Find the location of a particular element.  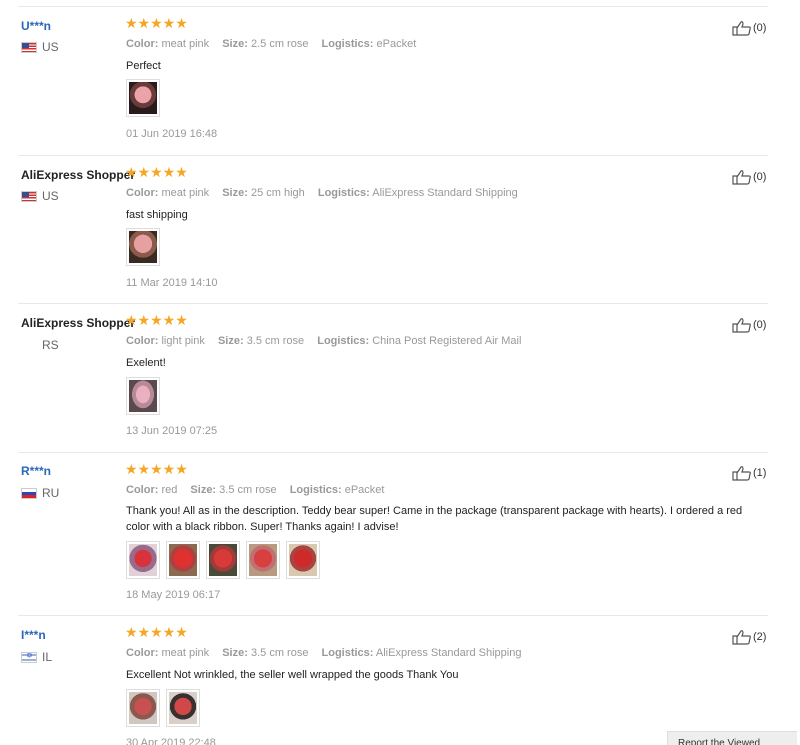

helpful-button: (2) is located at coordinates (749, 637).